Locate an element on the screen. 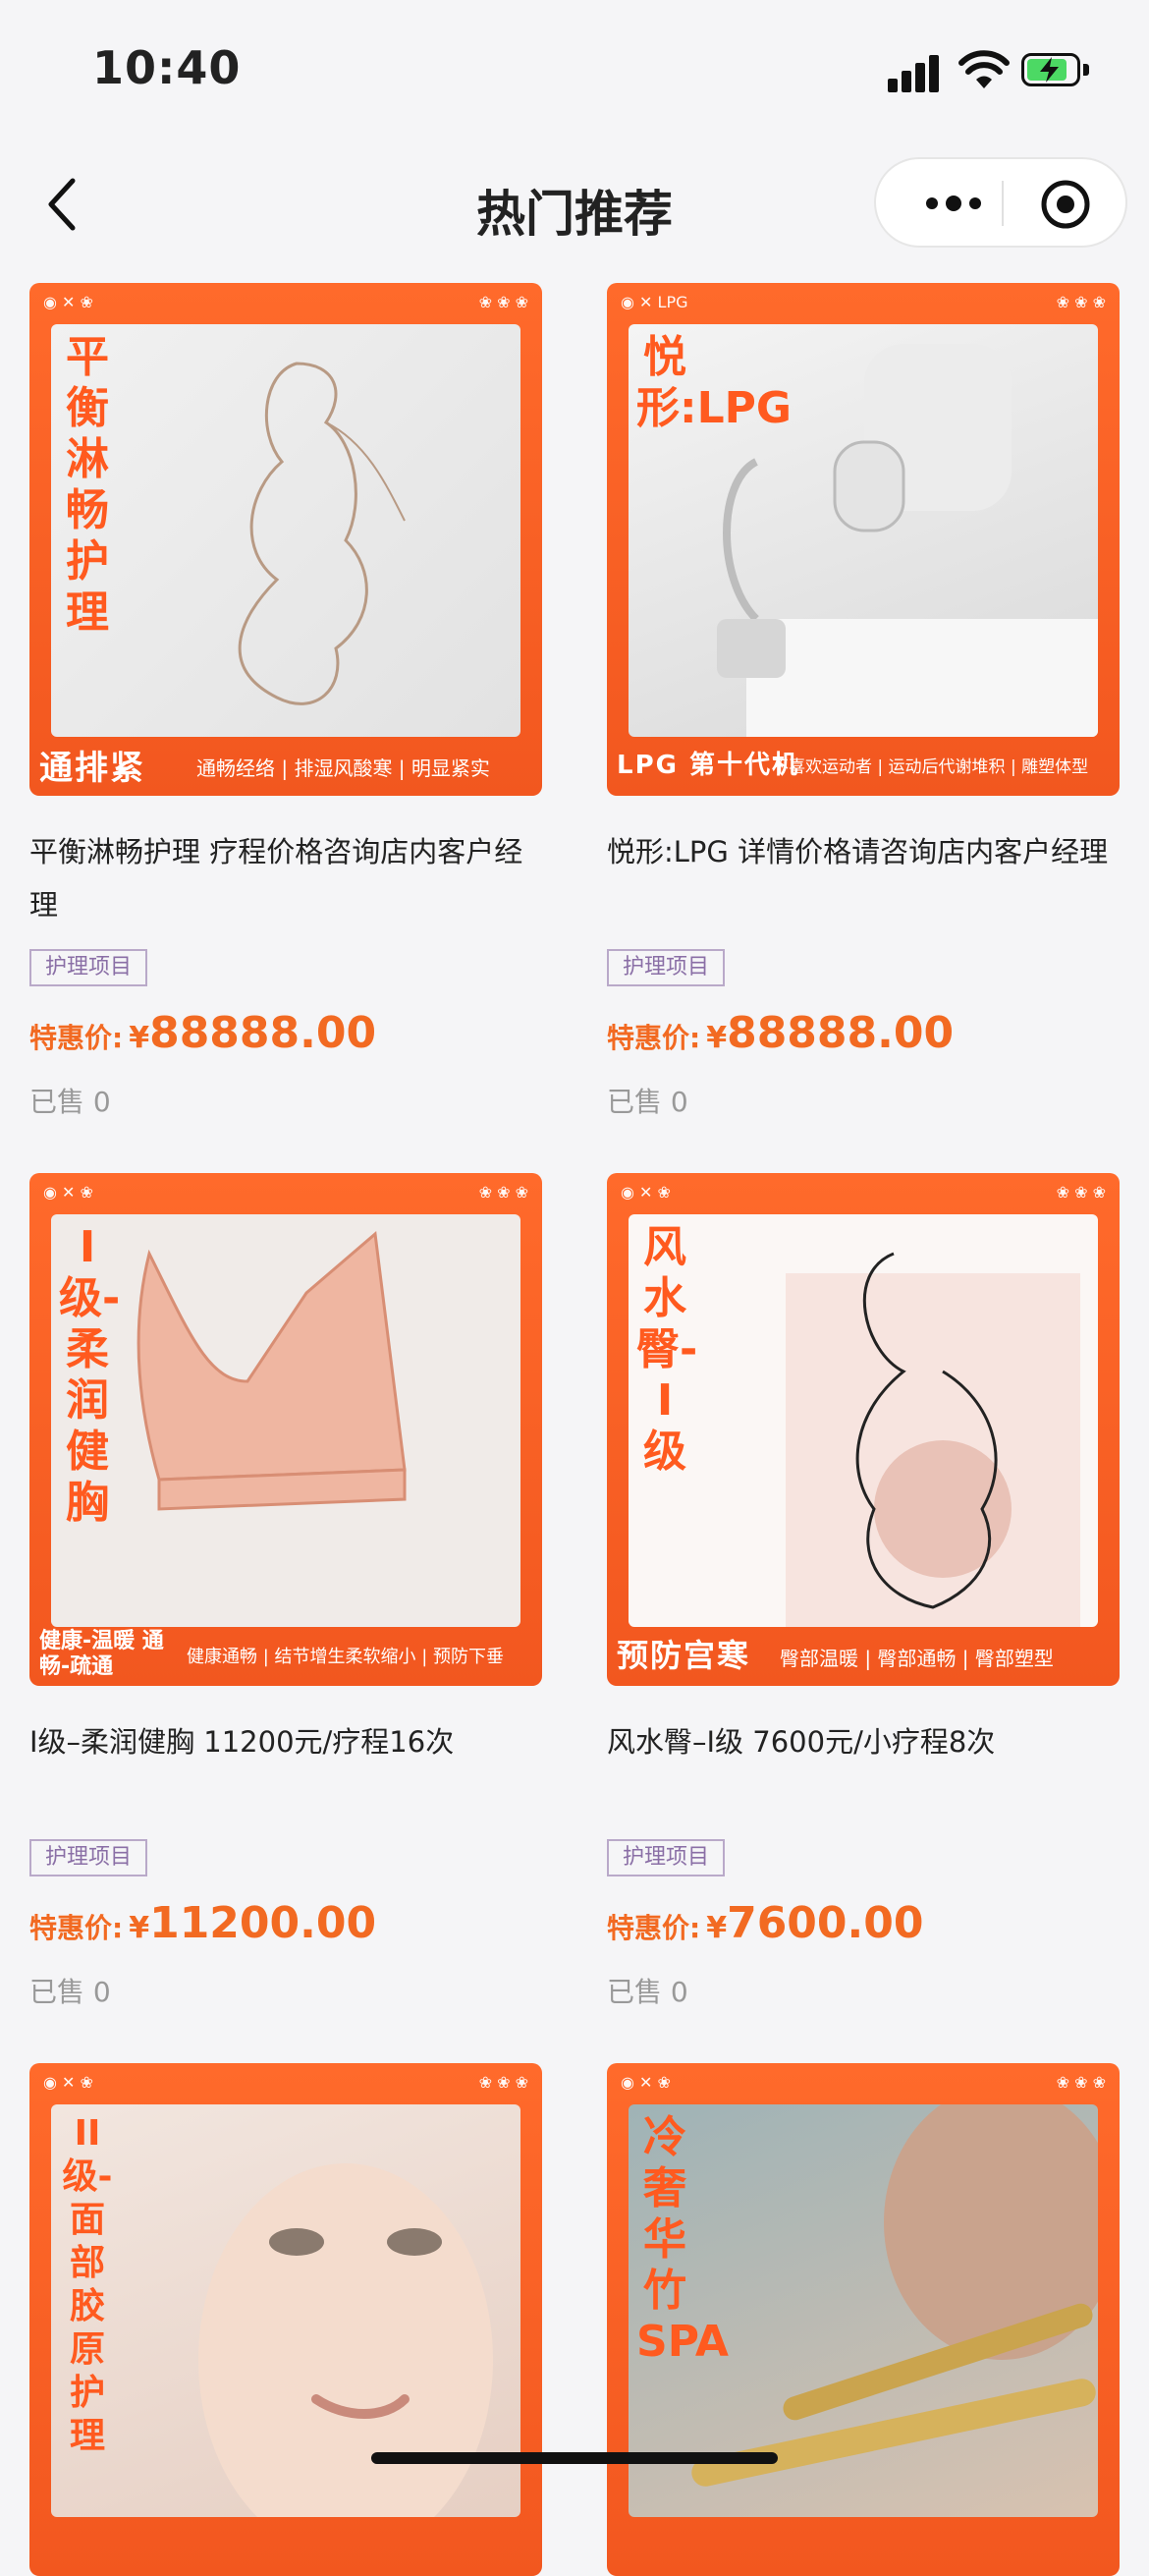 The width and height of the screenshot is (1149, 2576). cover-badge: 健康-温暖 通畅-疏通 is located at coordinates (101, 1654).